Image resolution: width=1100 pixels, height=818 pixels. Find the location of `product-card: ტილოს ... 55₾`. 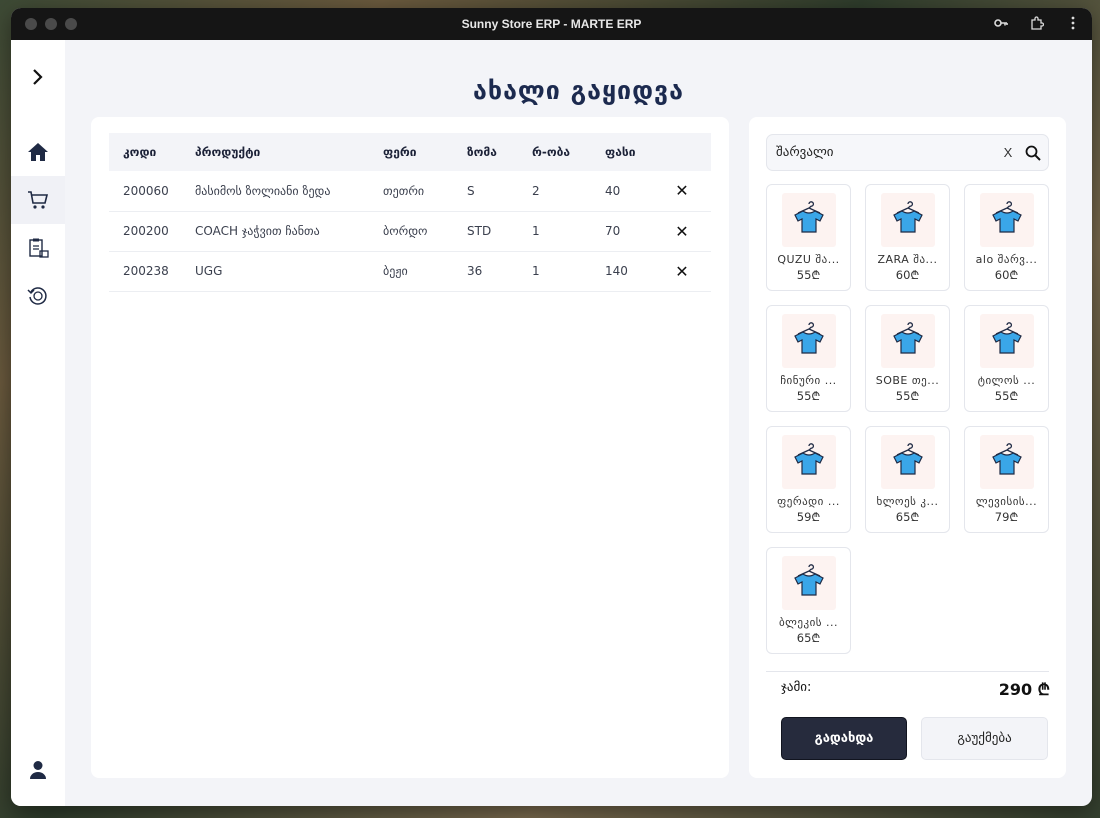

product-card: ტილოს ... 55₾ is located at coordinates (1006, 358).